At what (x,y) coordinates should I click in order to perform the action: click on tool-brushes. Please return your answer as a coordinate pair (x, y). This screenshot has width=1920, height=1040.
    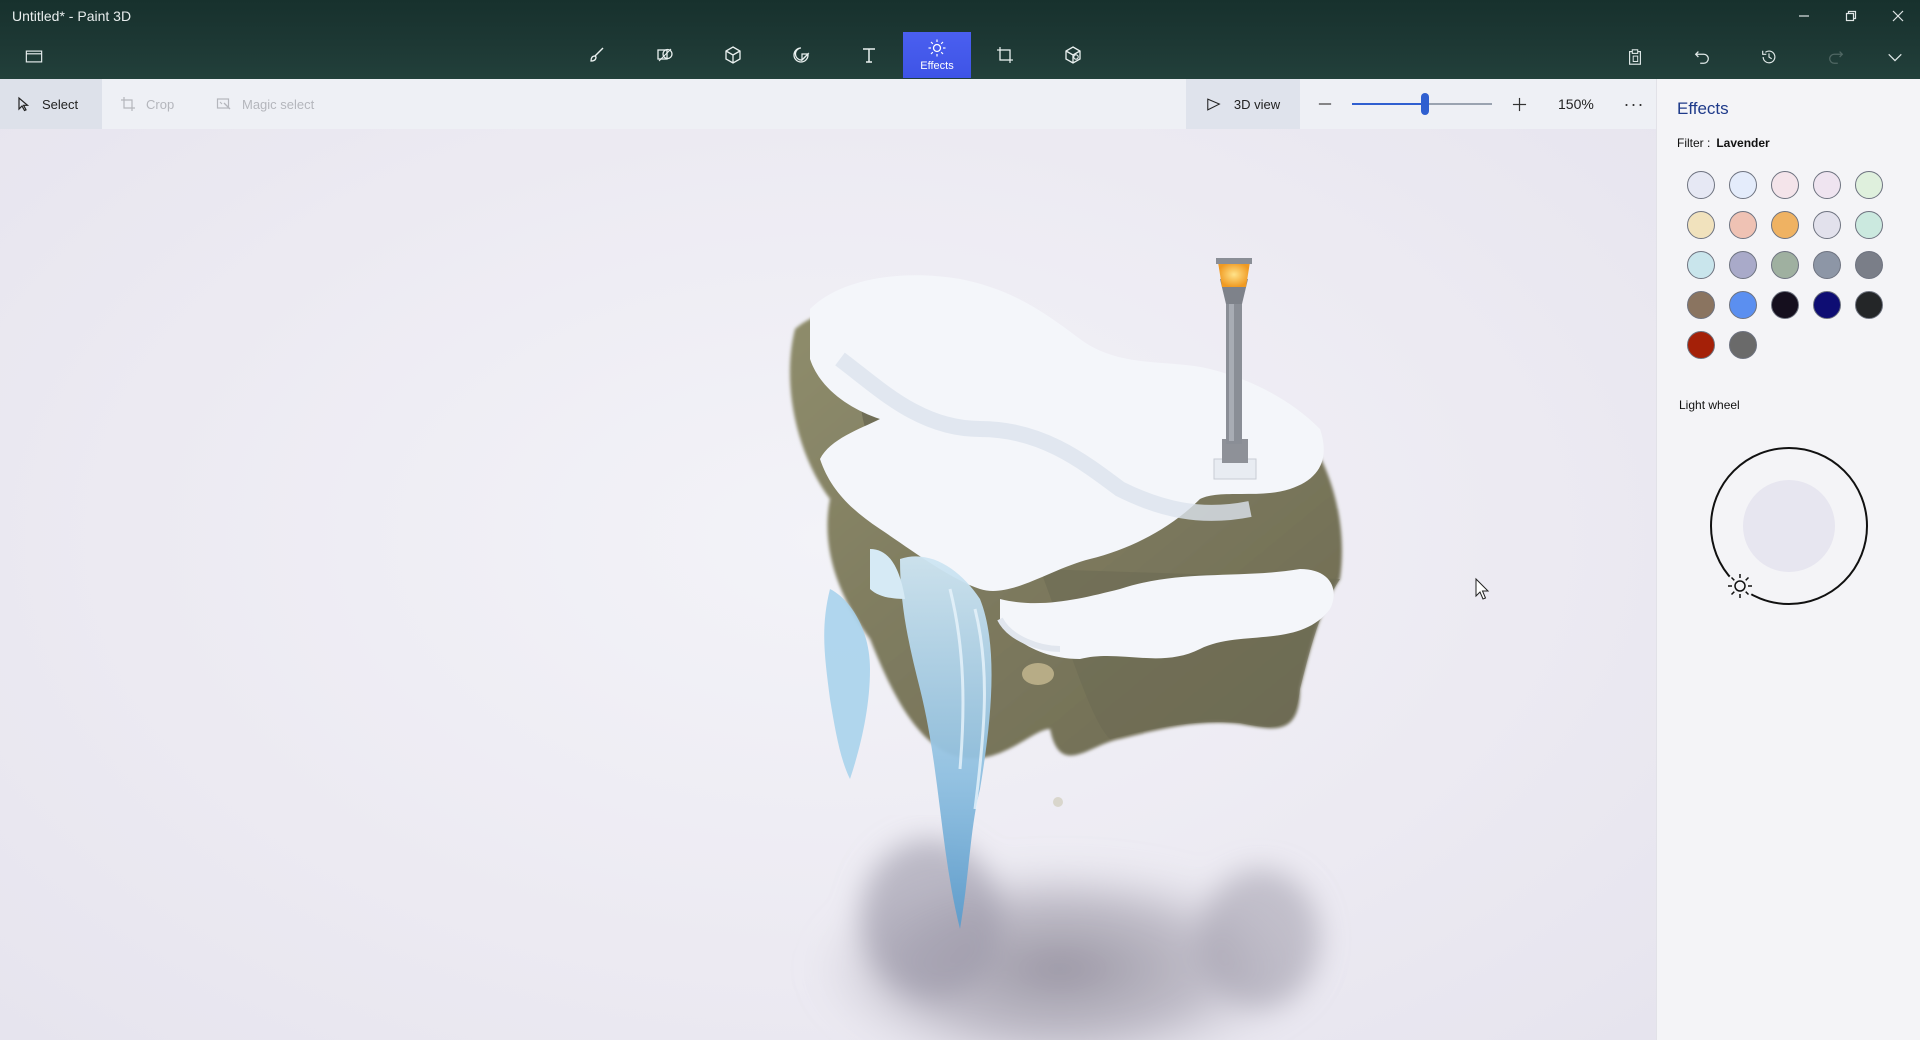
    Looking at the image, I should click on (597, 55).